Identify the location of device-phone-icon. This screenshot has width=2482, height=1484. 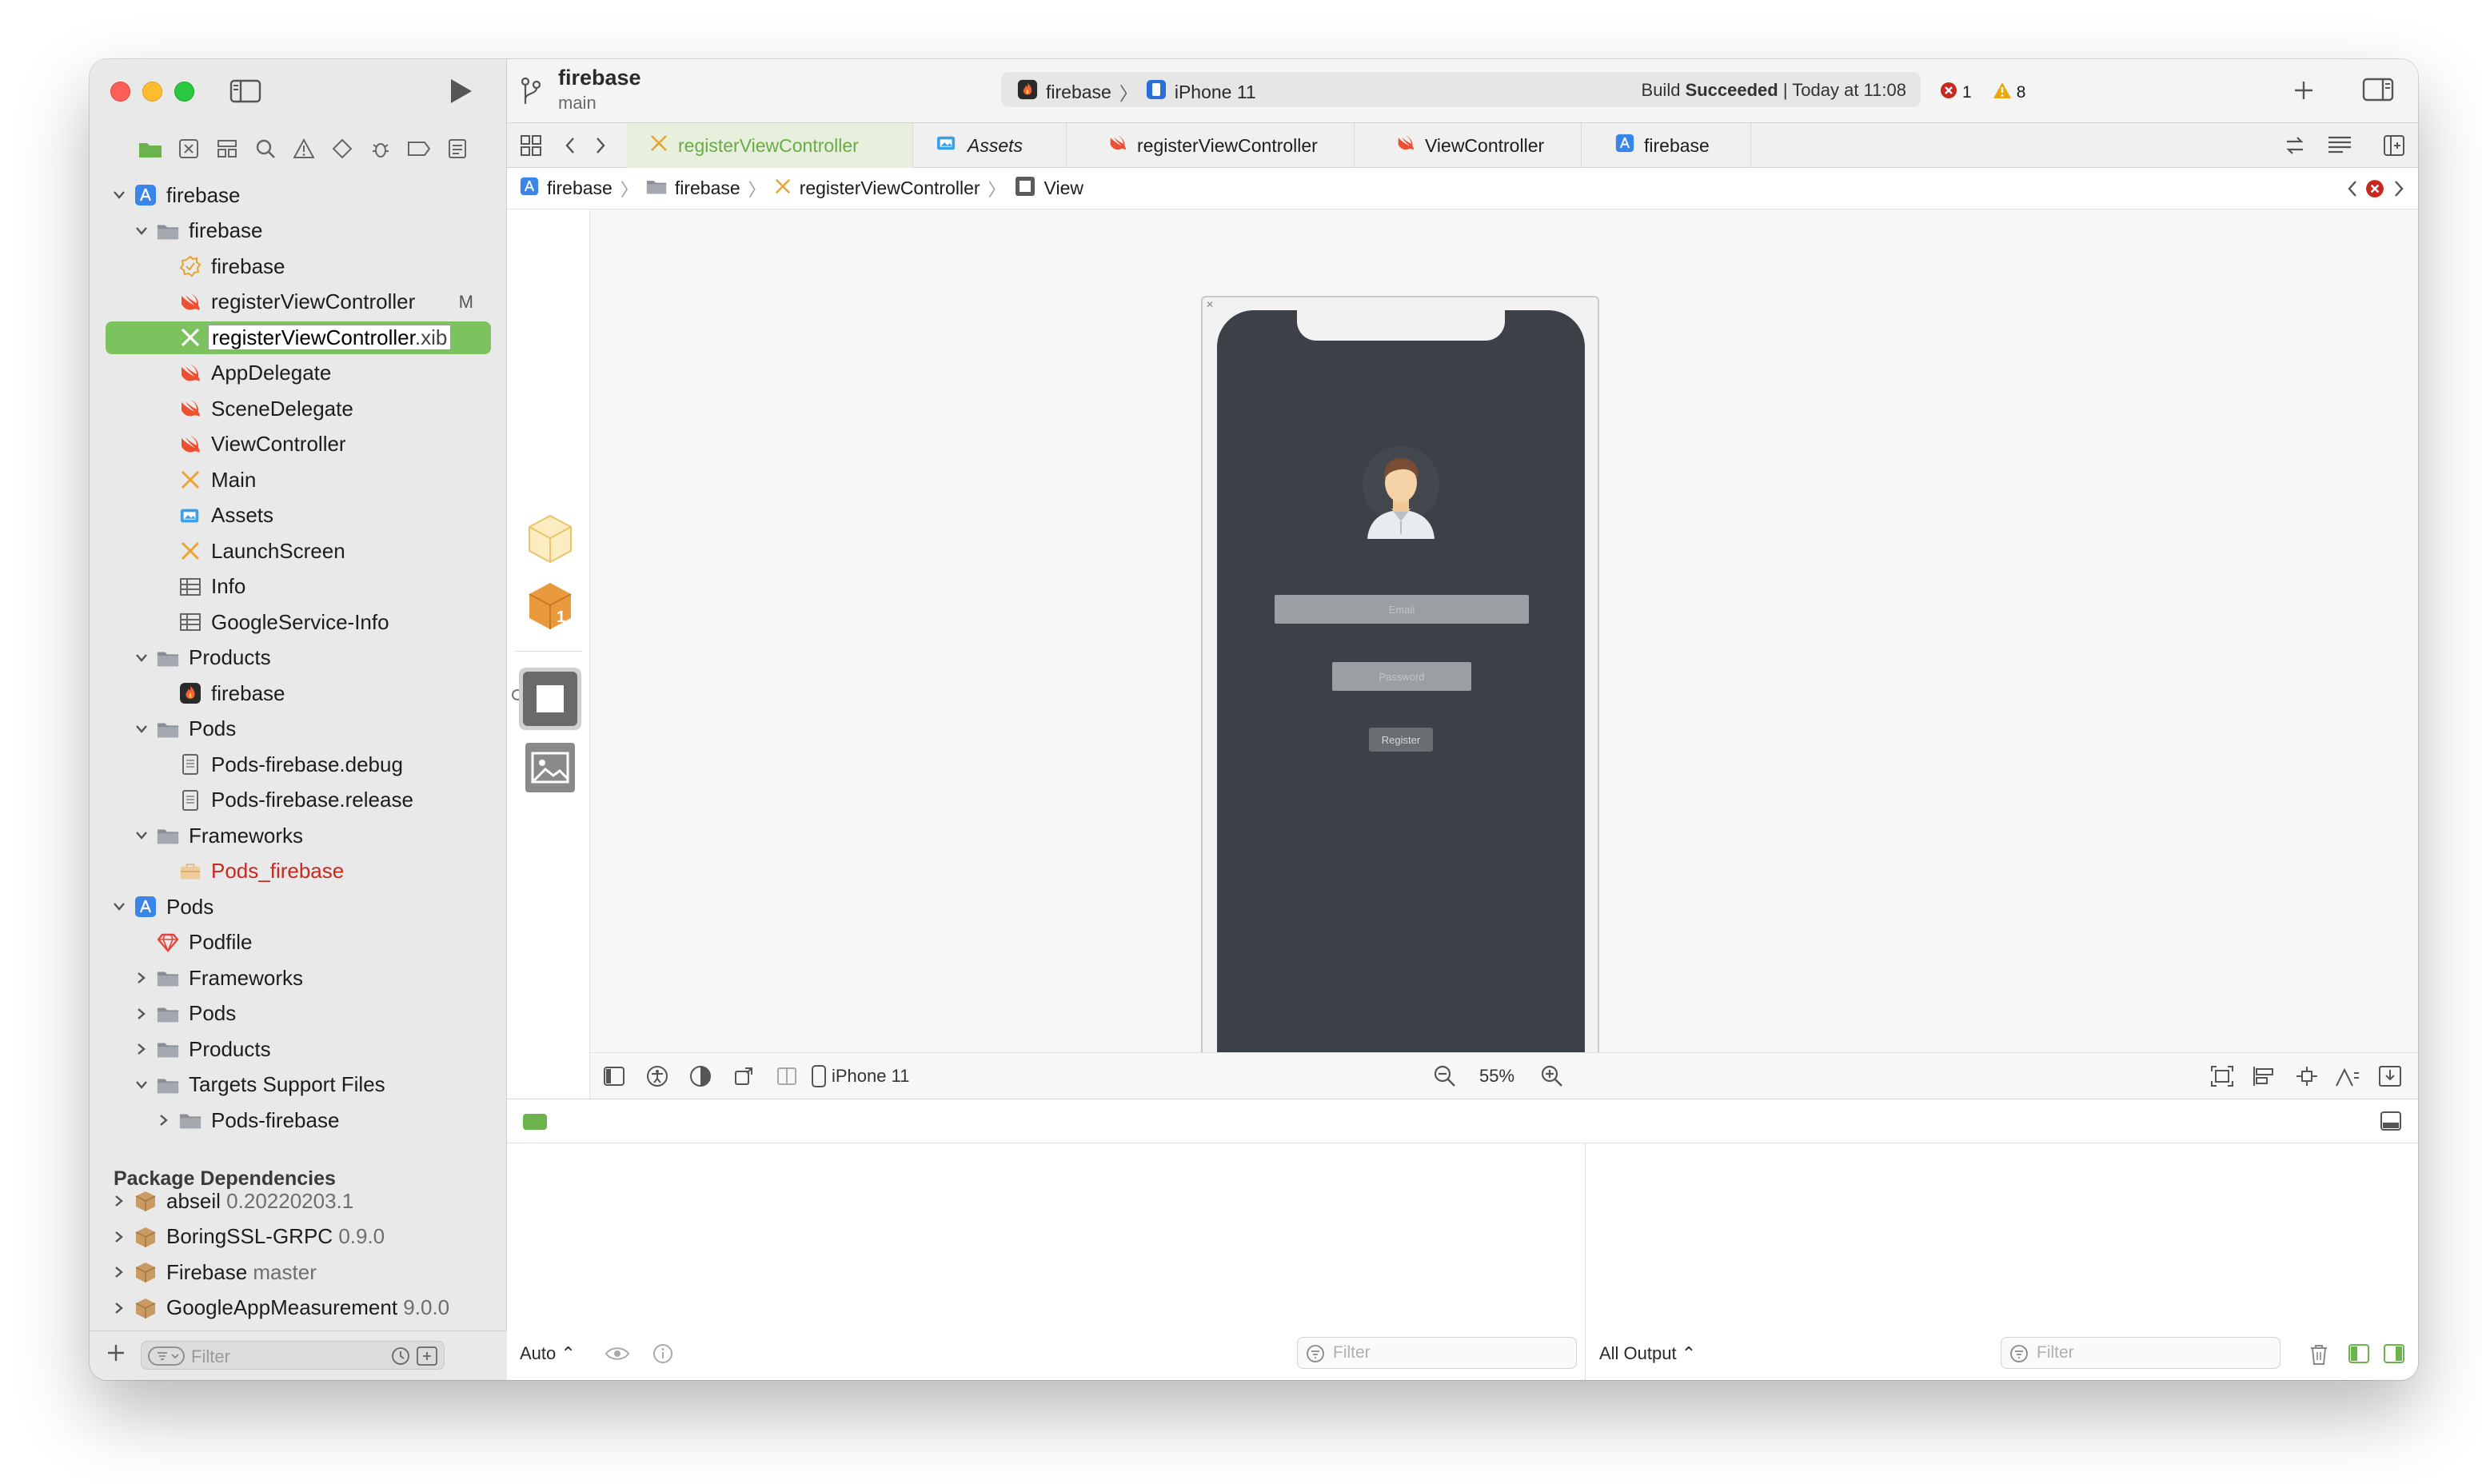
(819, 1078).